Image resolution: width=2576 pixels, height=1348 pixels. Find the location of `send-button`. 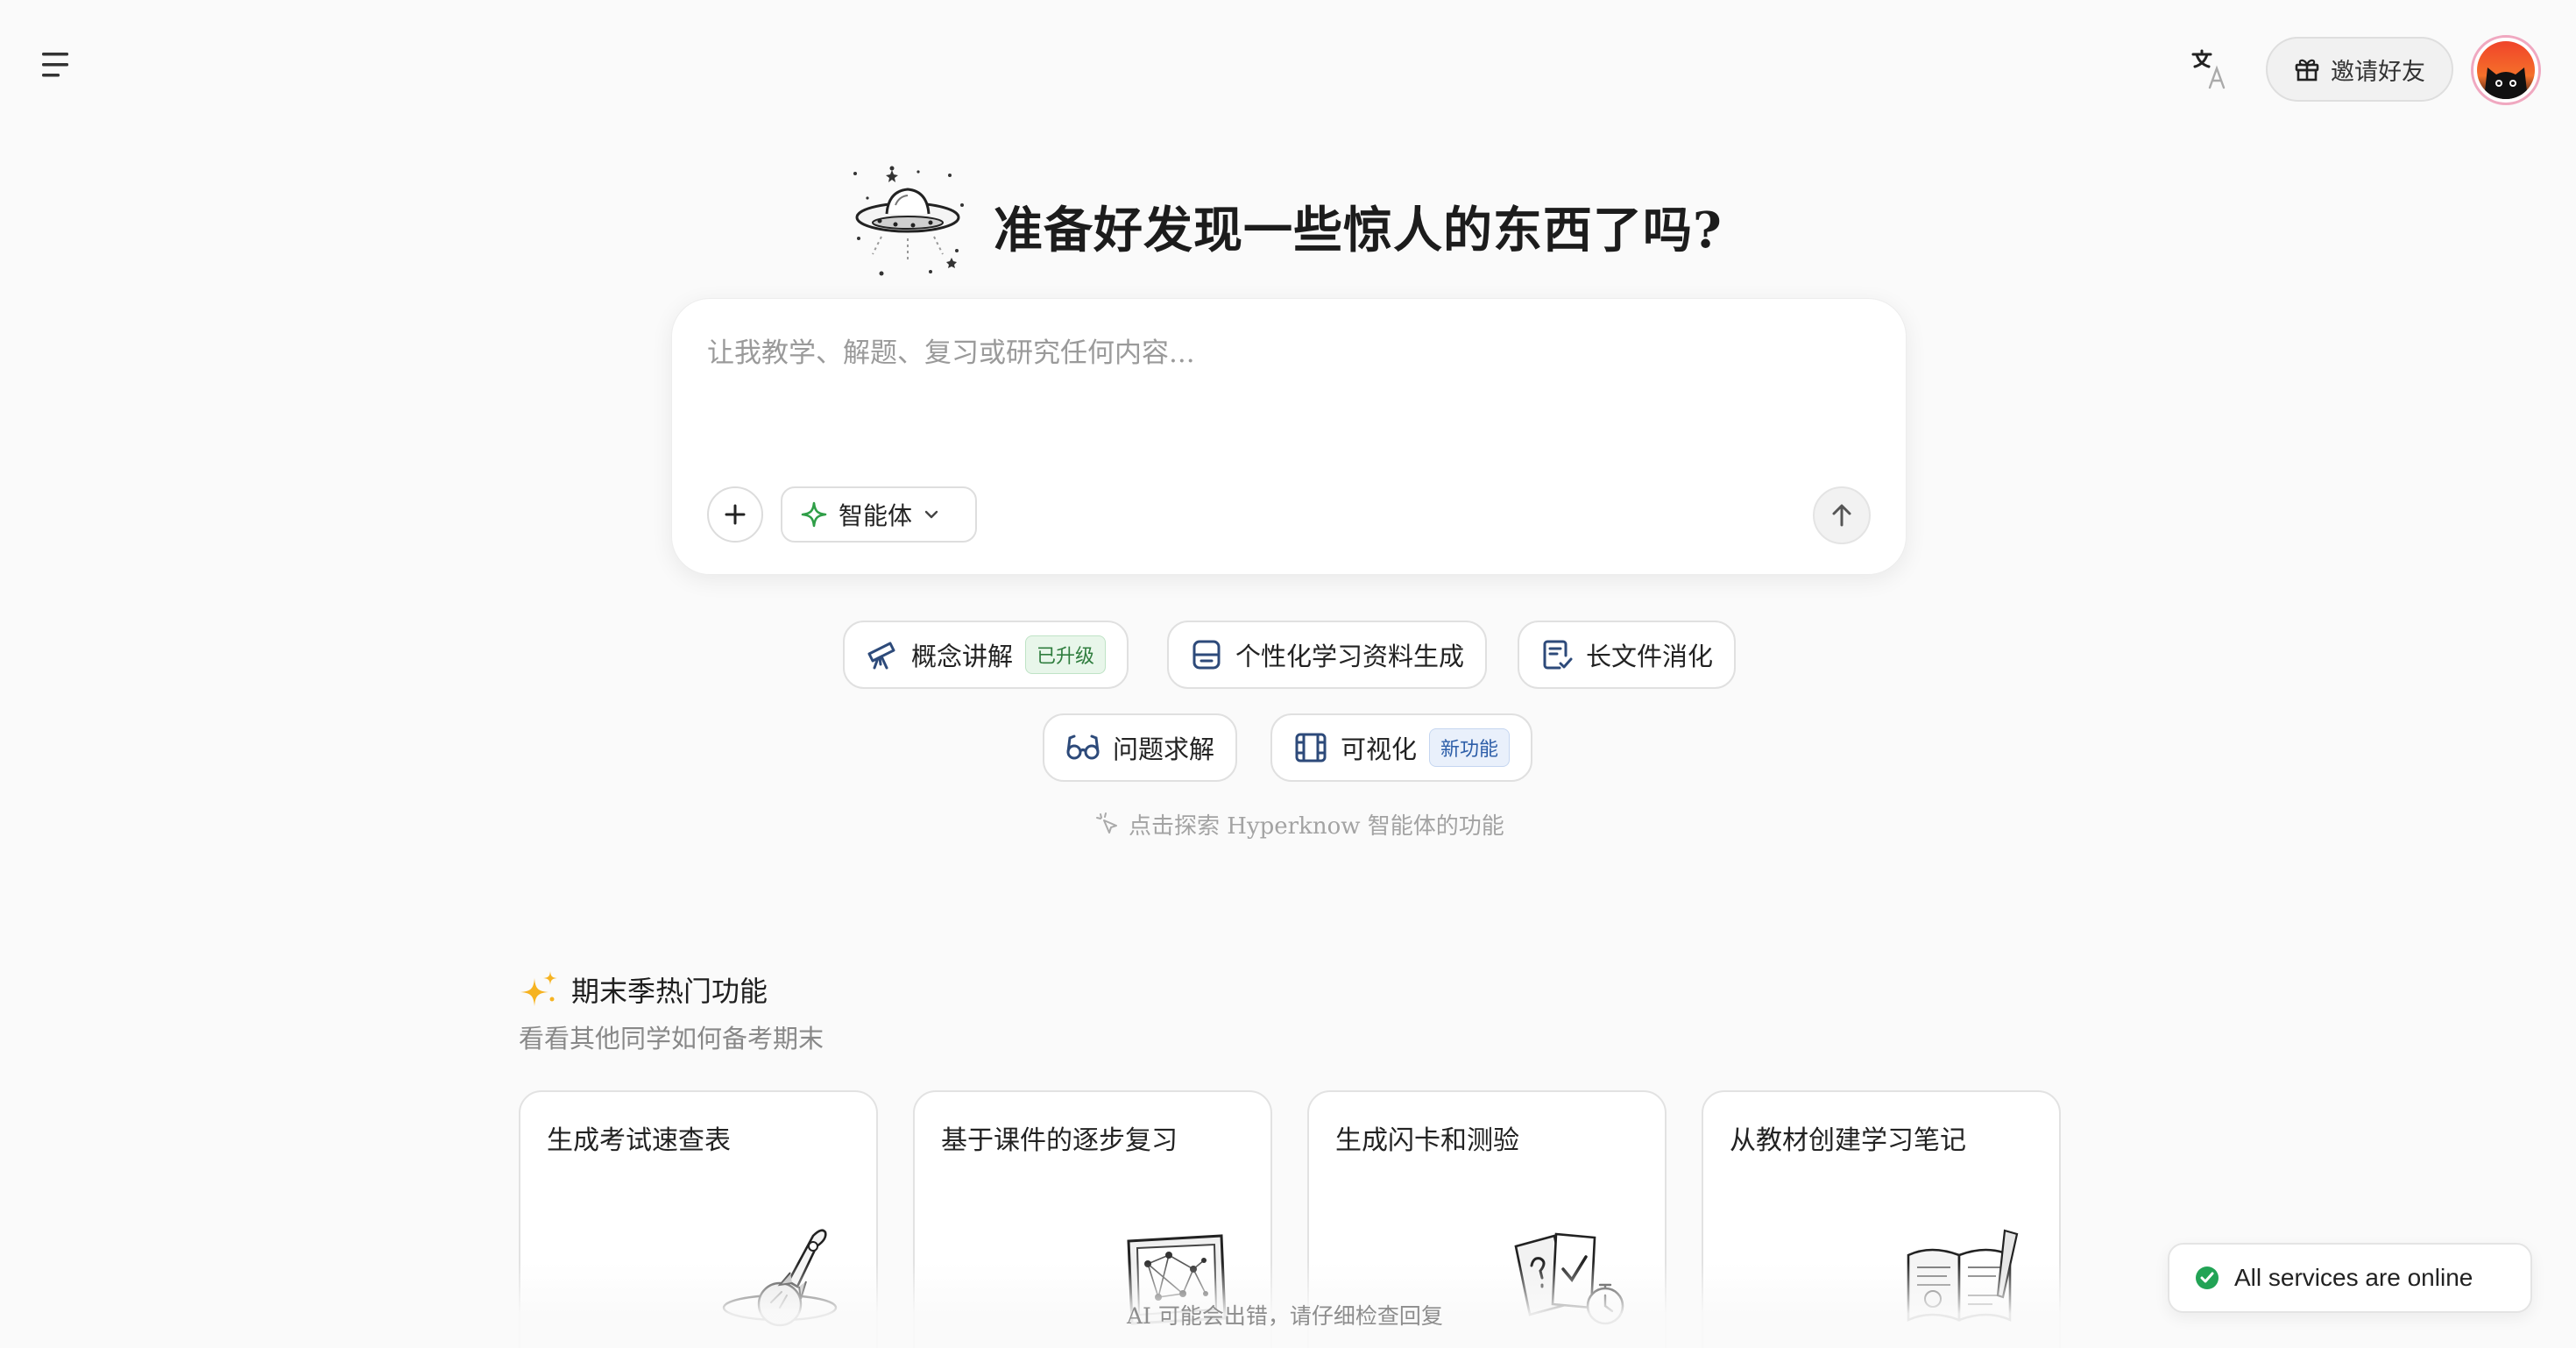

send-button is located at coordinates (1842, 515).